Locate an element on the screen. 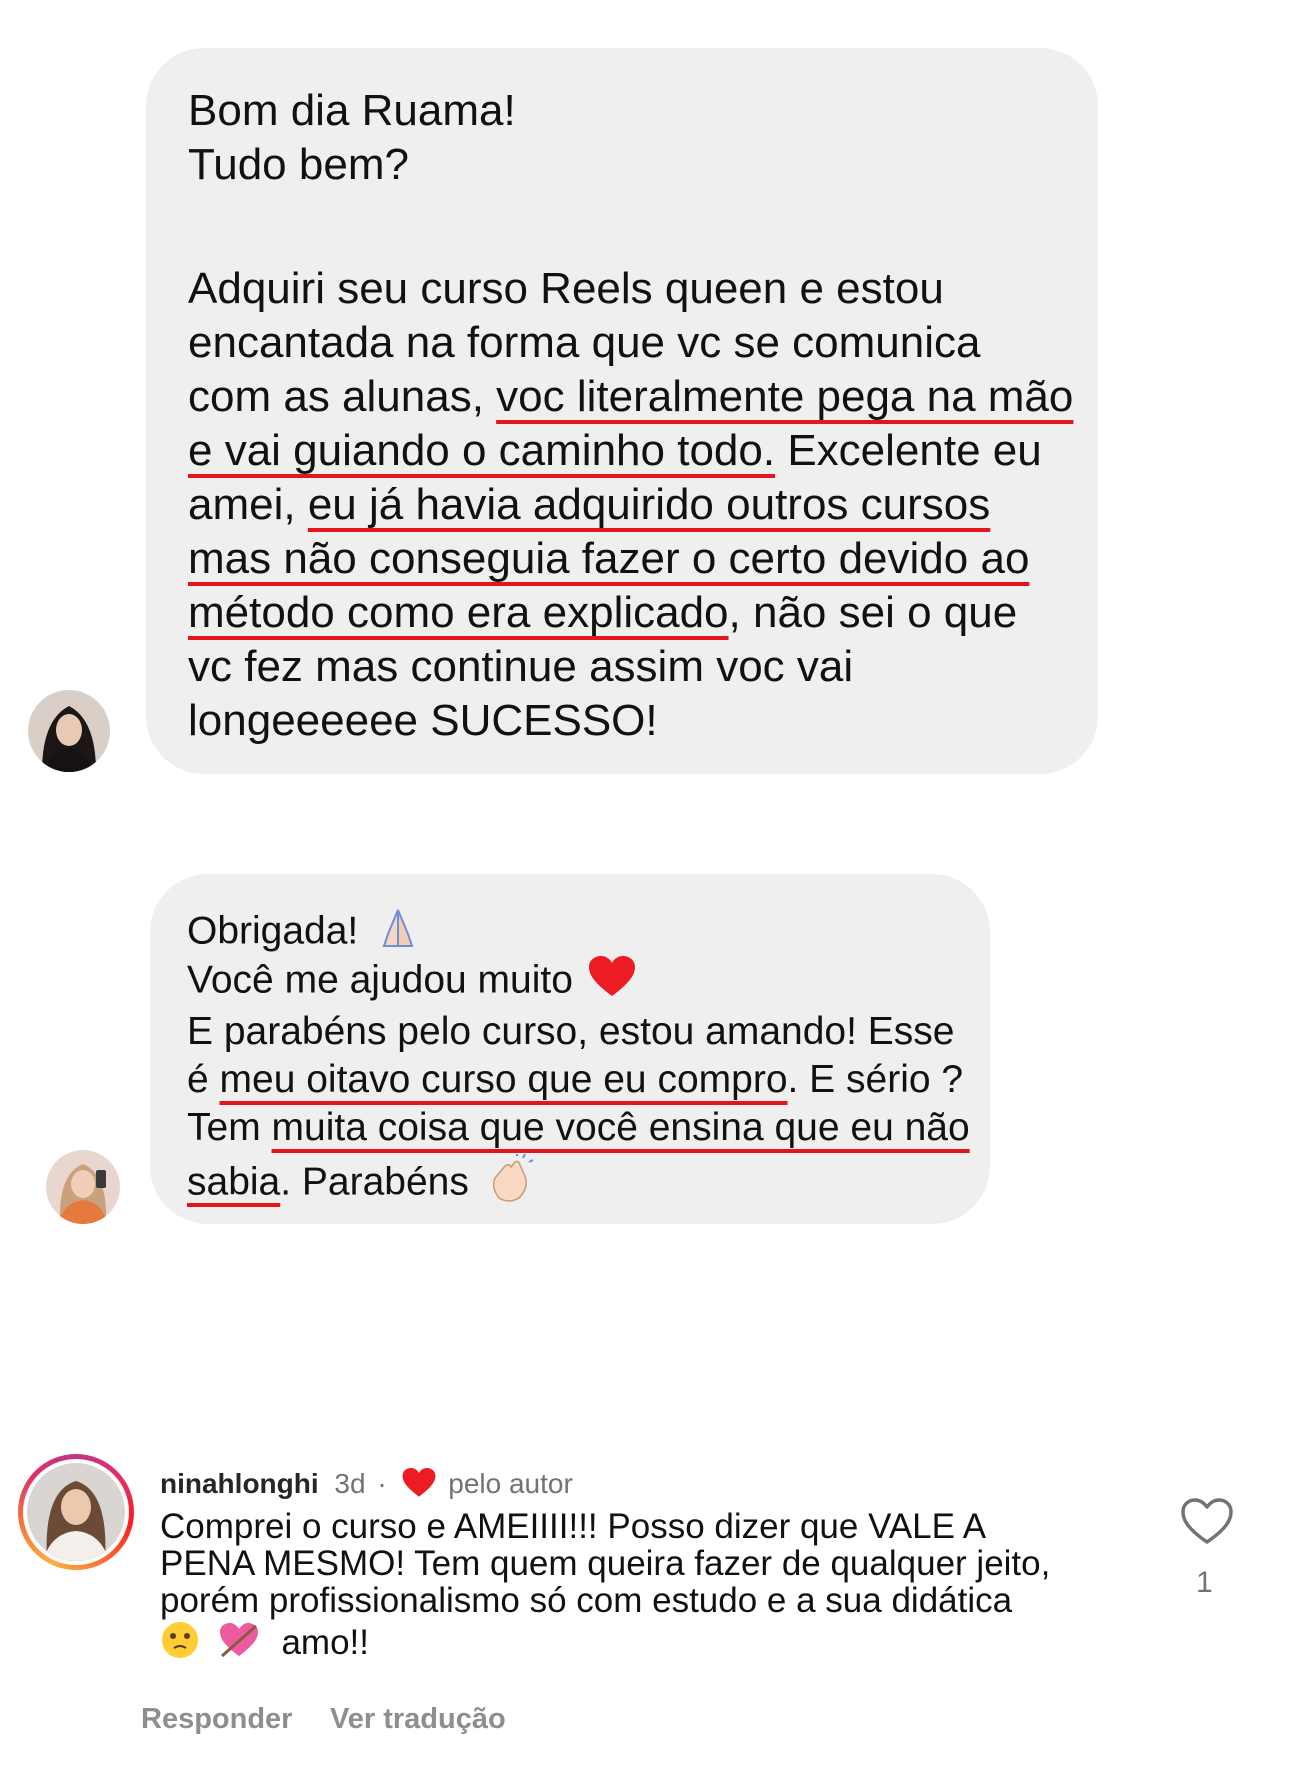 Image resolution: width=1290 pixels, height=1772 pixels. message-text: com as alunas, is located at coordinates (342, 396).